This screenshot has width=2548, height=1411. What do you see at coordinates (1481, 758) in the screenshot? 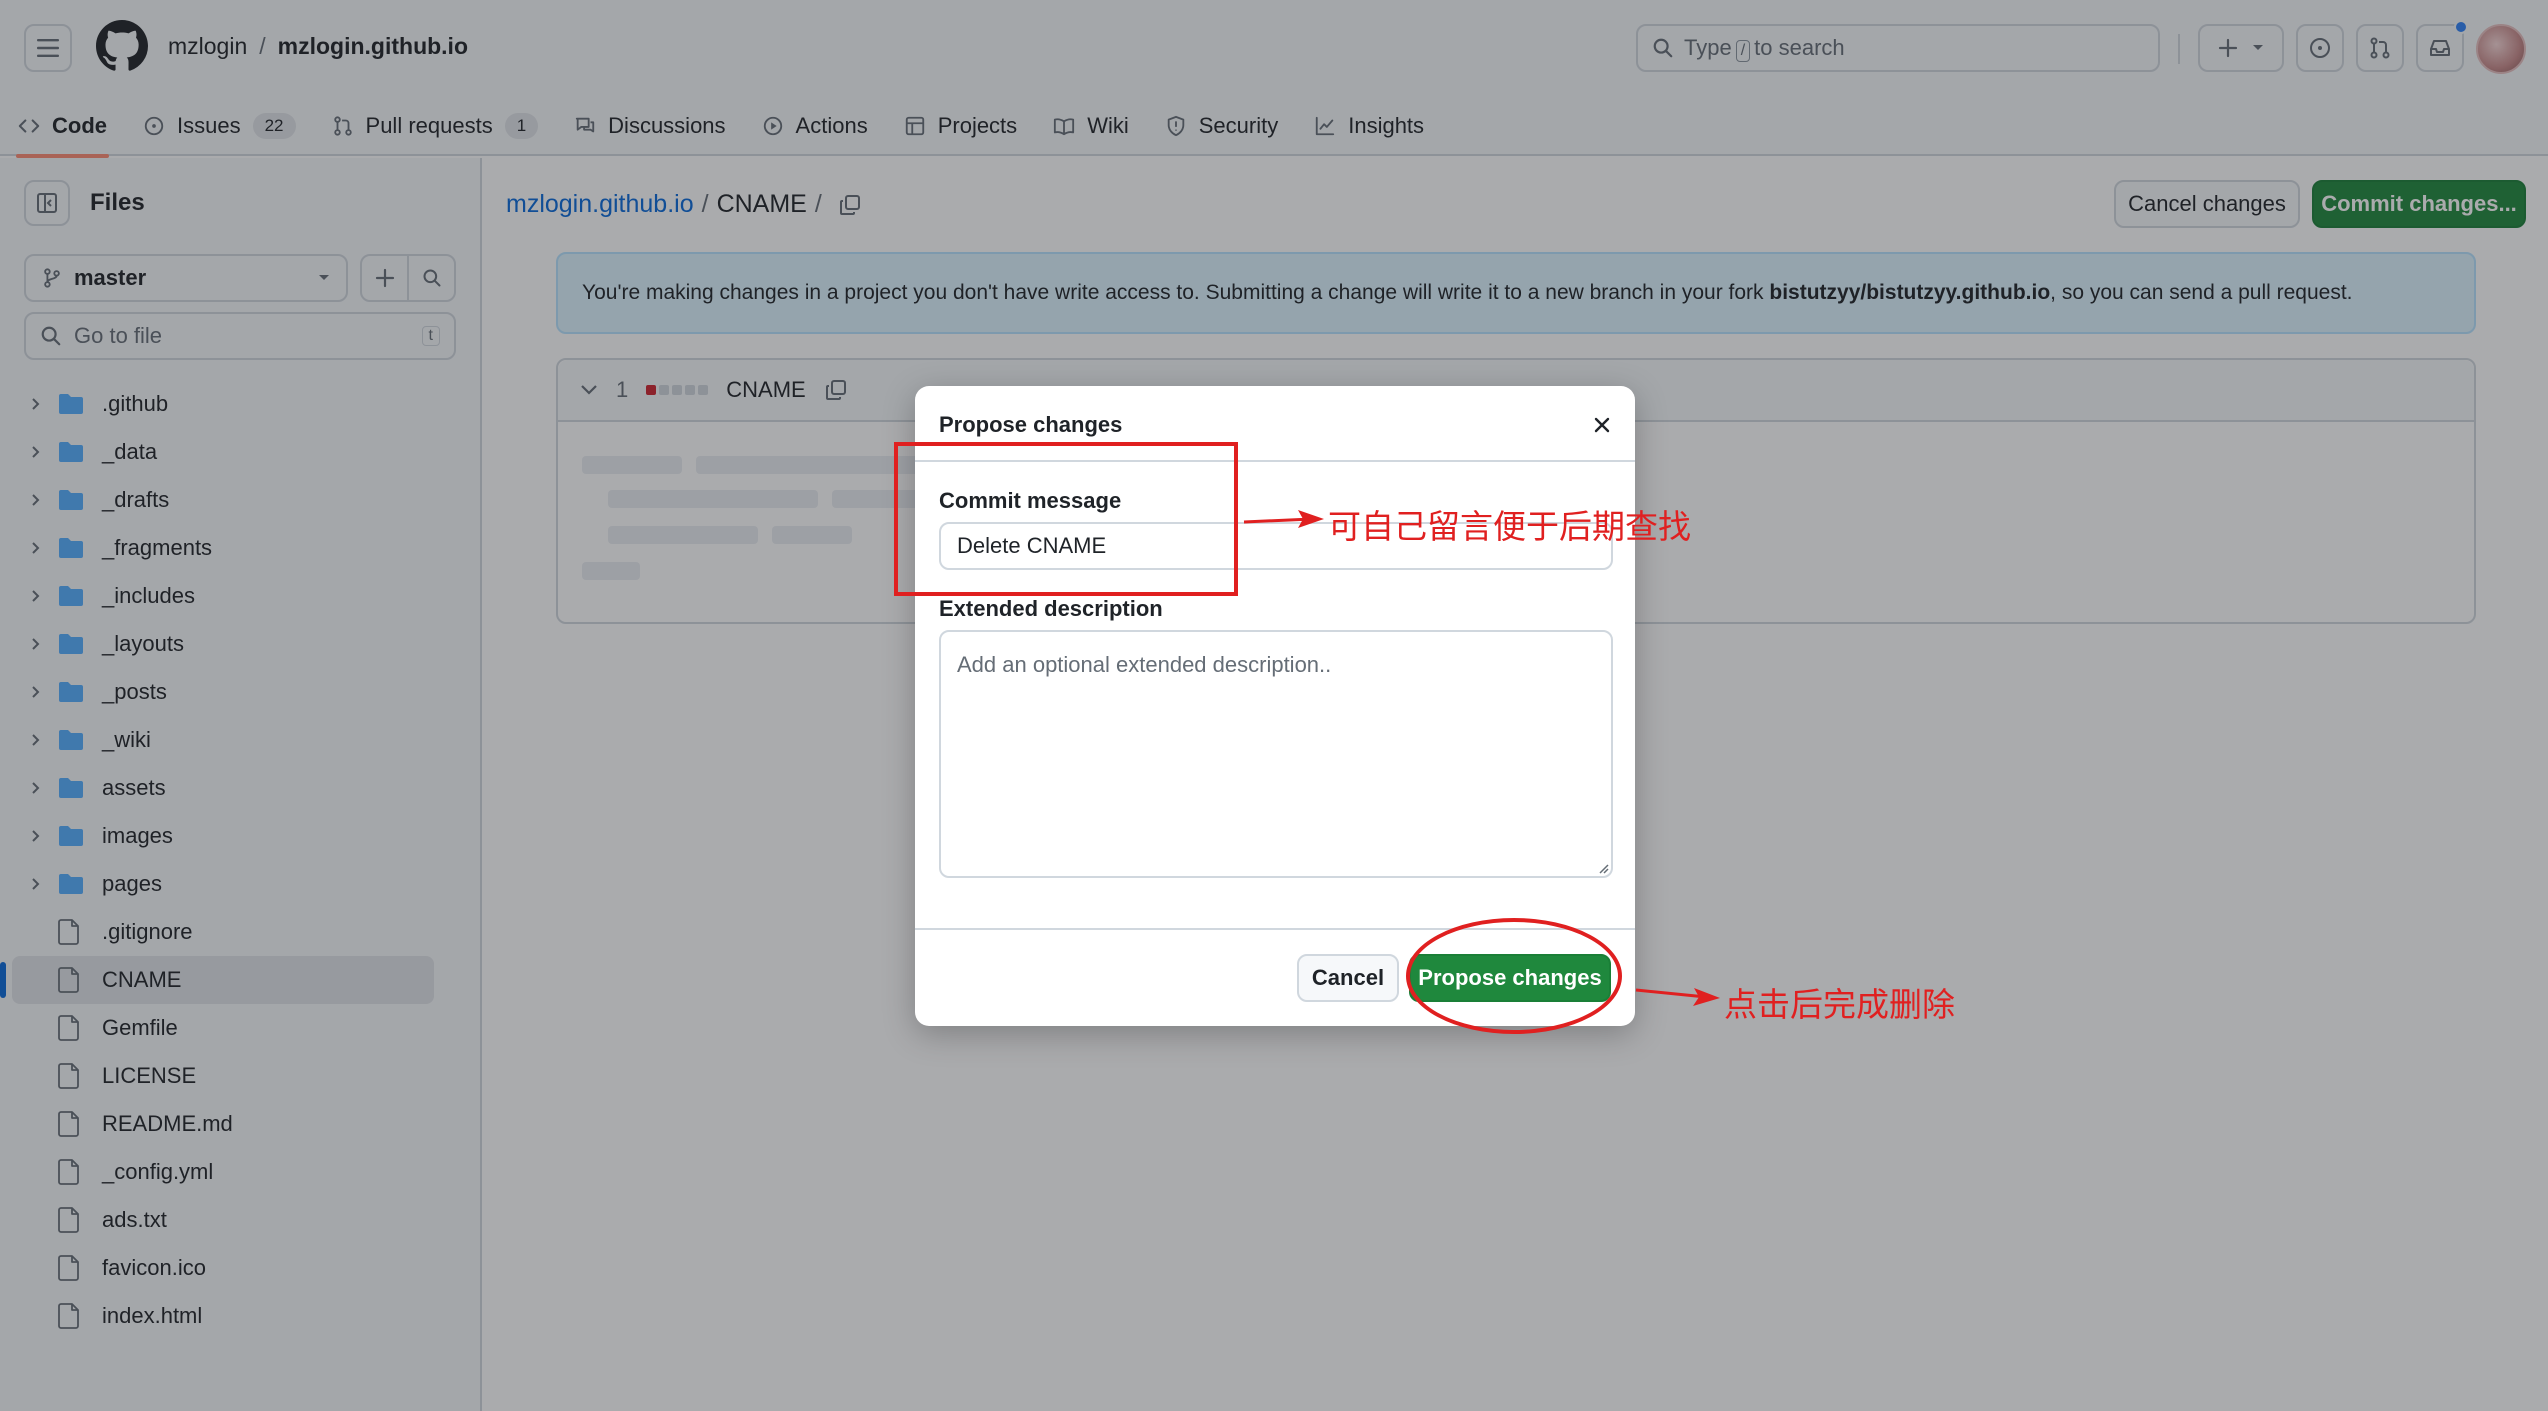
I see `annotation-arrows` at bounding box center [1481, 758].